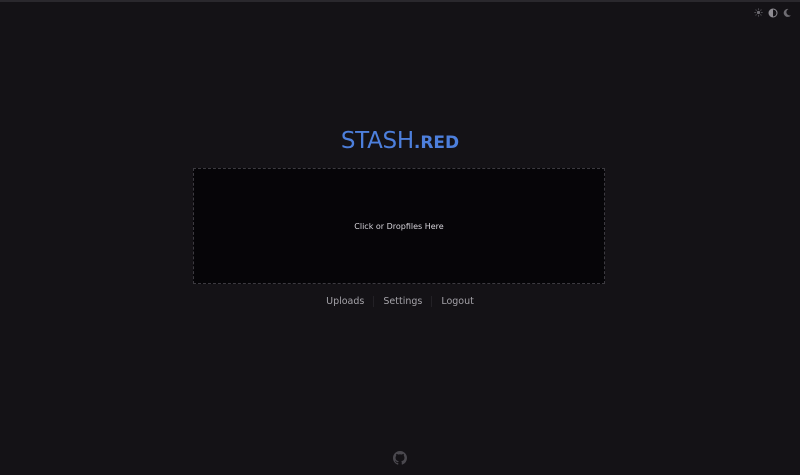  What do you see at coordinates (758, 12) in the screenshot?
I see `sun-icon` at bounding box center [758, 12].